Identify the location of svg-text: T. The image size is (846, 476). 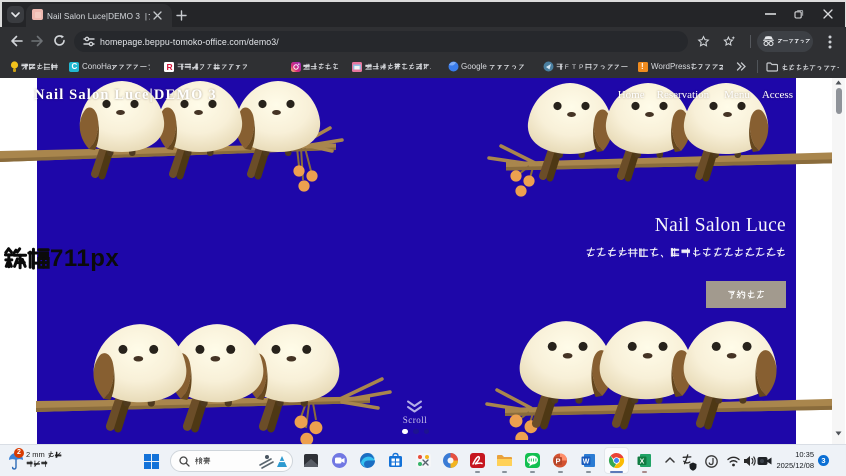
(574, 67).